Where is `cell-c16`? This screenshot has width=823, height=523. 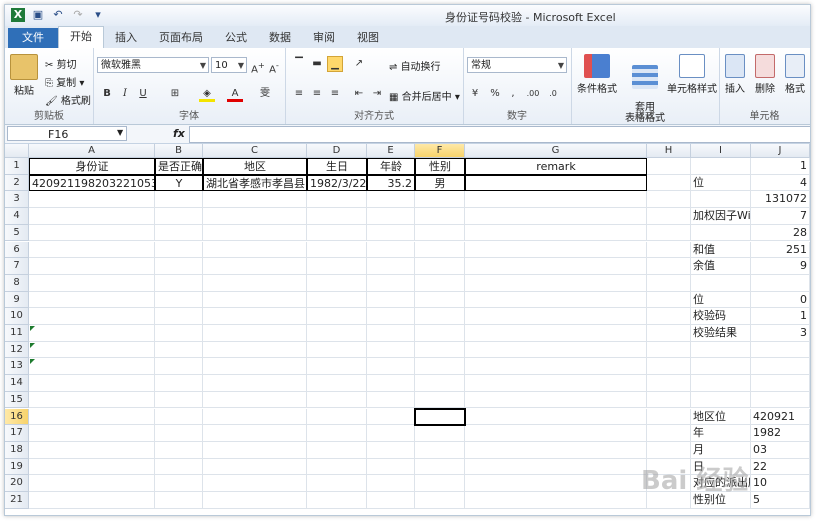 cell-c16 is located at coordinates (255, 417).